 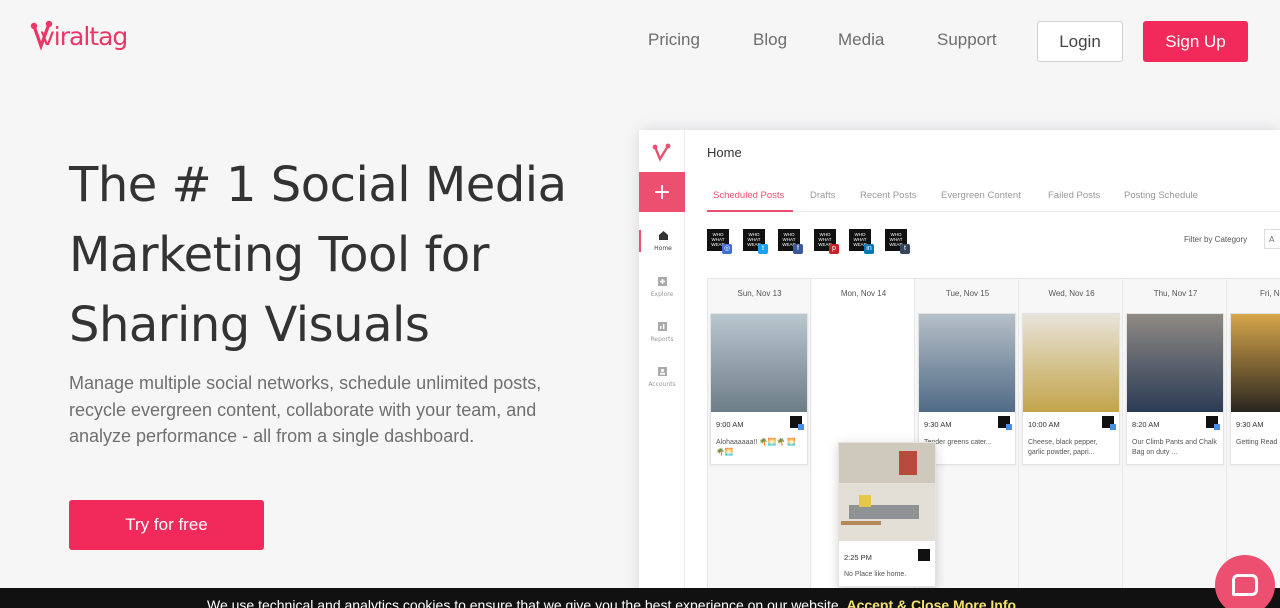 What do you see at coordinates (318, 185) in the screenshot?
I see `hero-title-line-1: The # 1 Social Media` at bounding box center [318, 185].